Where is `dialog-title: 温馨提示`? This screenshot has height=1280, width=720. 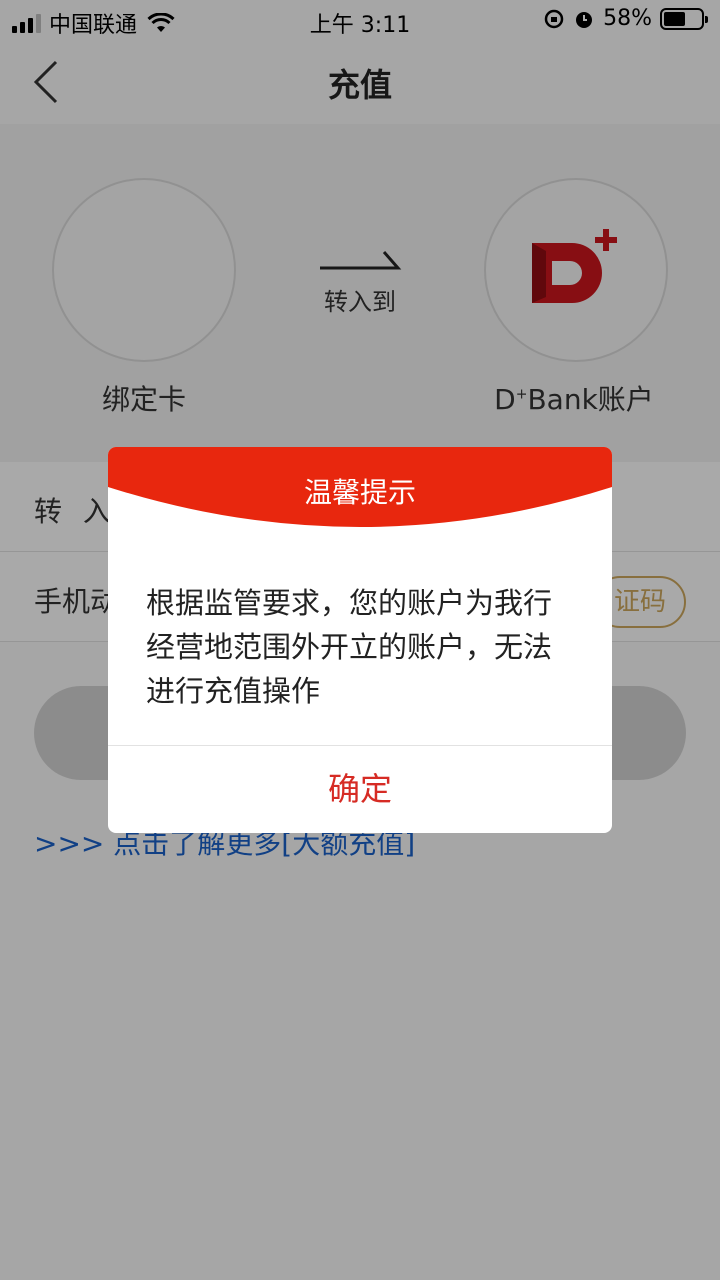
dialog-title: 温馨提示 is located at coordinates (359, 492).